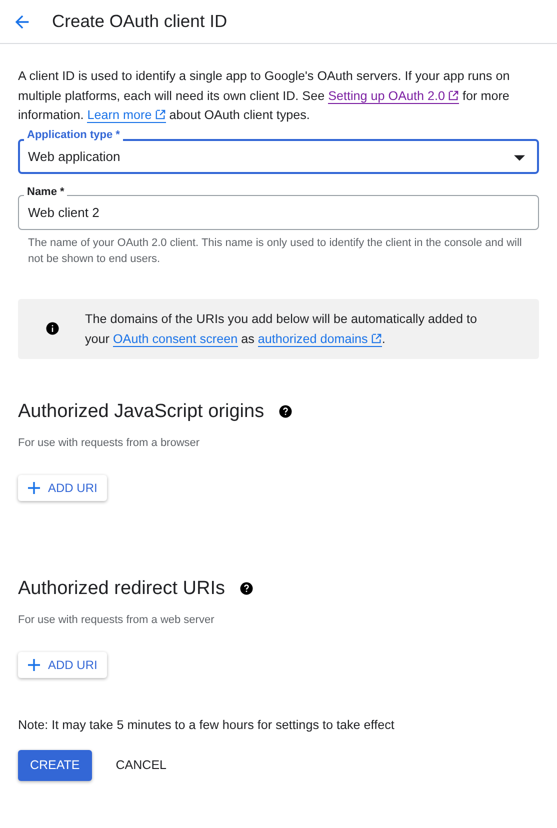 The width and height of the screenshot is (557, 828). What do you see at coordinates (46, 192) in the screenshot?
I see `field-label: Name *` at bounding box center [46, 192].